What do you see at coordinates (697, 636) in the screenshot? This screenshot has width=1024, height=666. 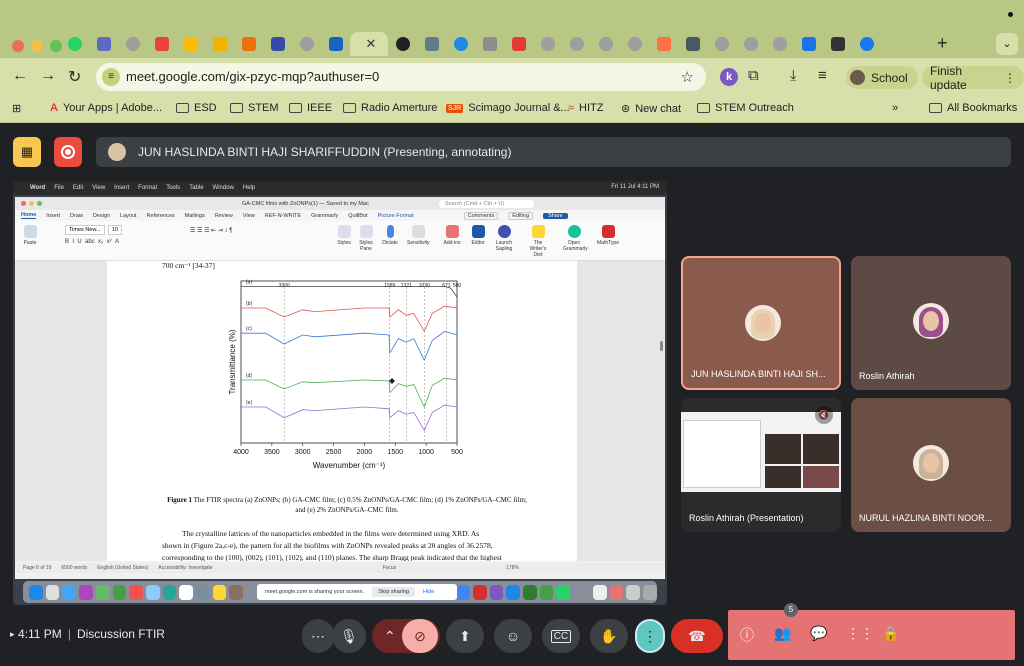 I see `leave-call-button: ☎` at bounding box center [697, 636].